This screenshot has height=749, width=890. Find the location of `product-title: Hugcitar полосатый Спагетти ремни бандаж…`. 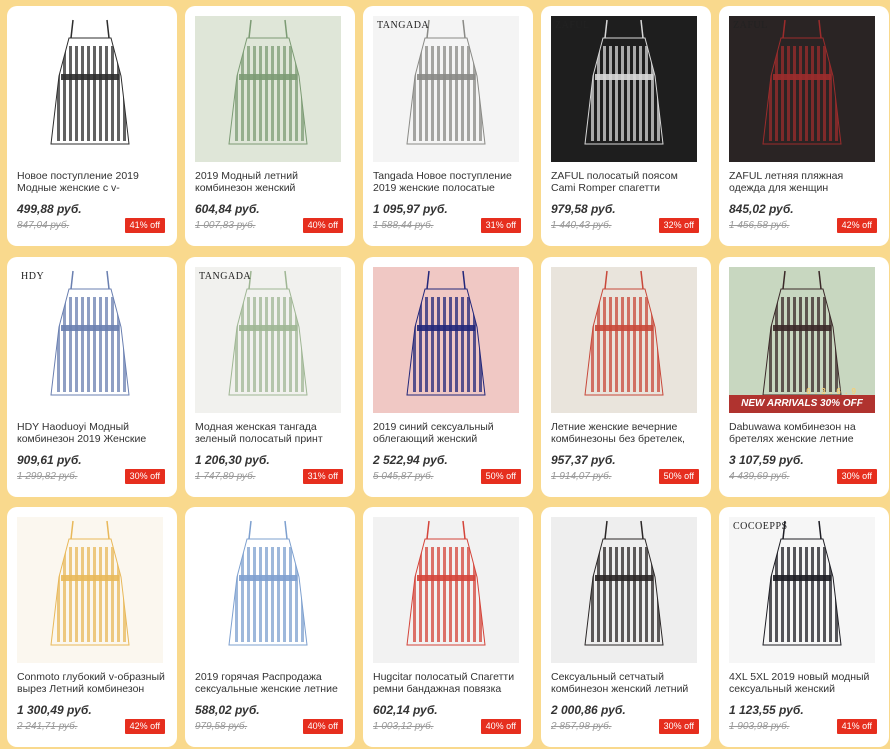

product-title: Hugcitar полосатый Спагетти ремни бандаж… is located at coordinates (448, 683).